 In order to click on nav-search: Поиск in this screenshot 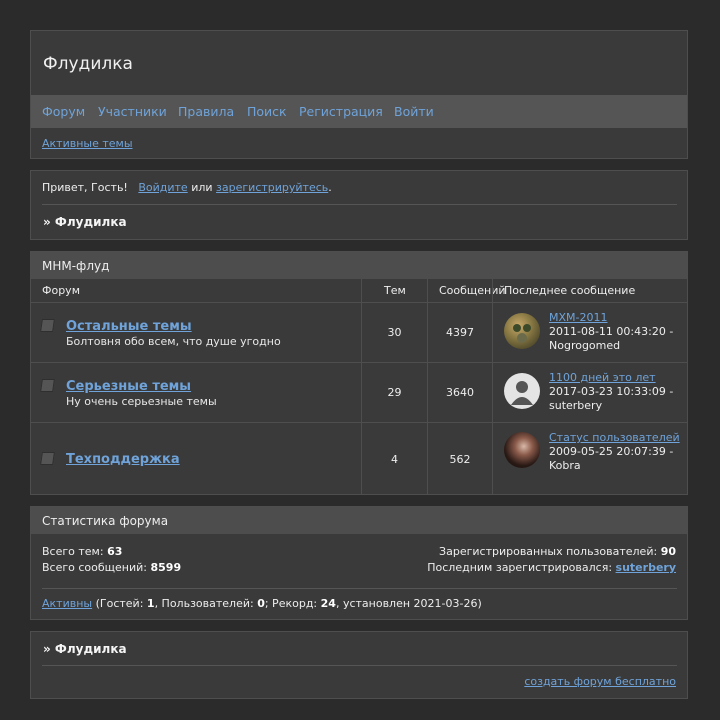, I will do `click(267, 111)`.